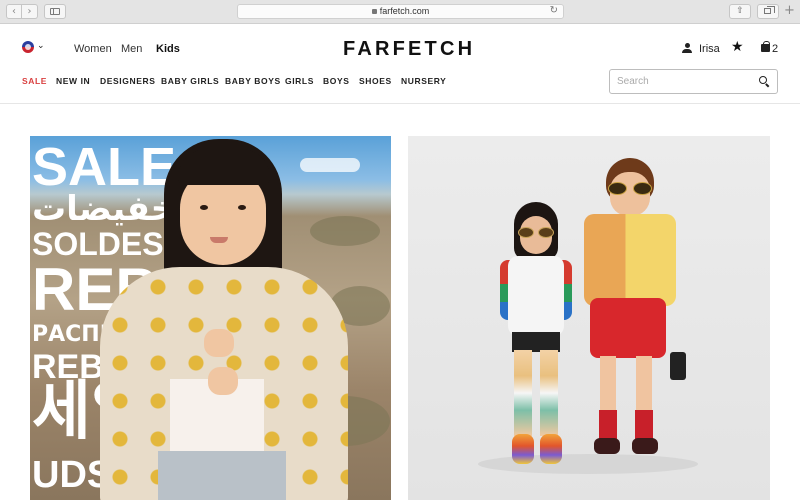  Describe the element at coordinates (28, 47) in the screenshot. I see `country-flag-icon` at that location.